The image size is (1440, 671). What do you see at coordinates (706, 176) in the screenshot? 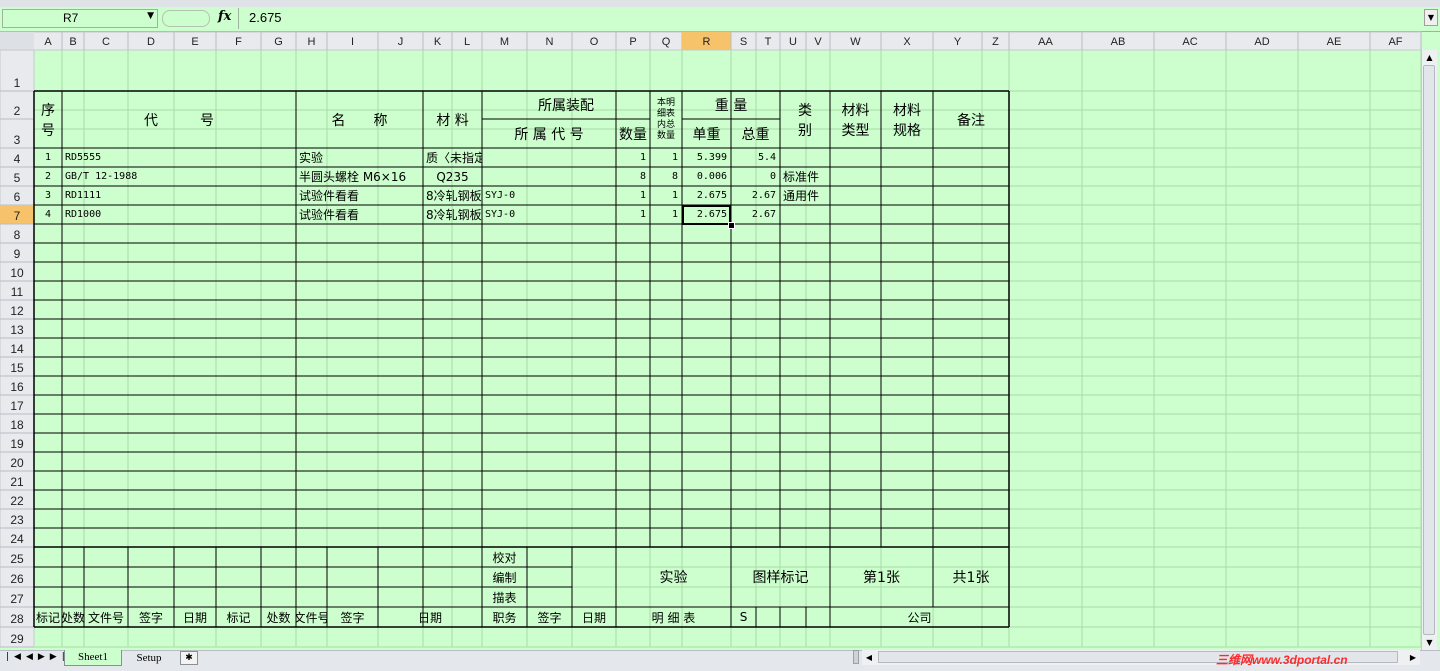
I see `row-unit-weight: 0.006` at bounding box center [706, 176].